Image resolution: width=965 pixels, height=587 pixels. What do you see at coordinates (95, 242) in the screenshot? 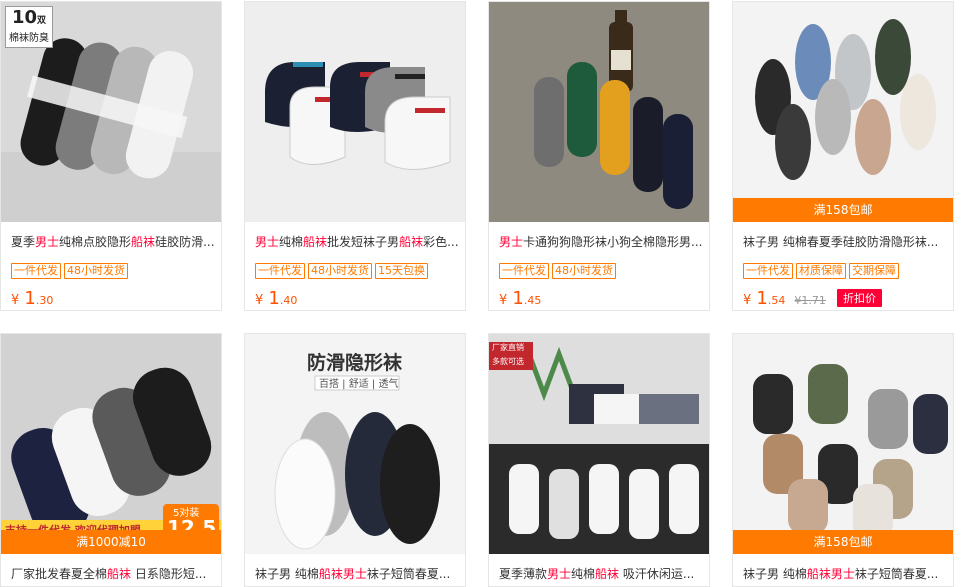
I see `title-text: 纯棉点胶隐形` at bounding box center [95, 242].